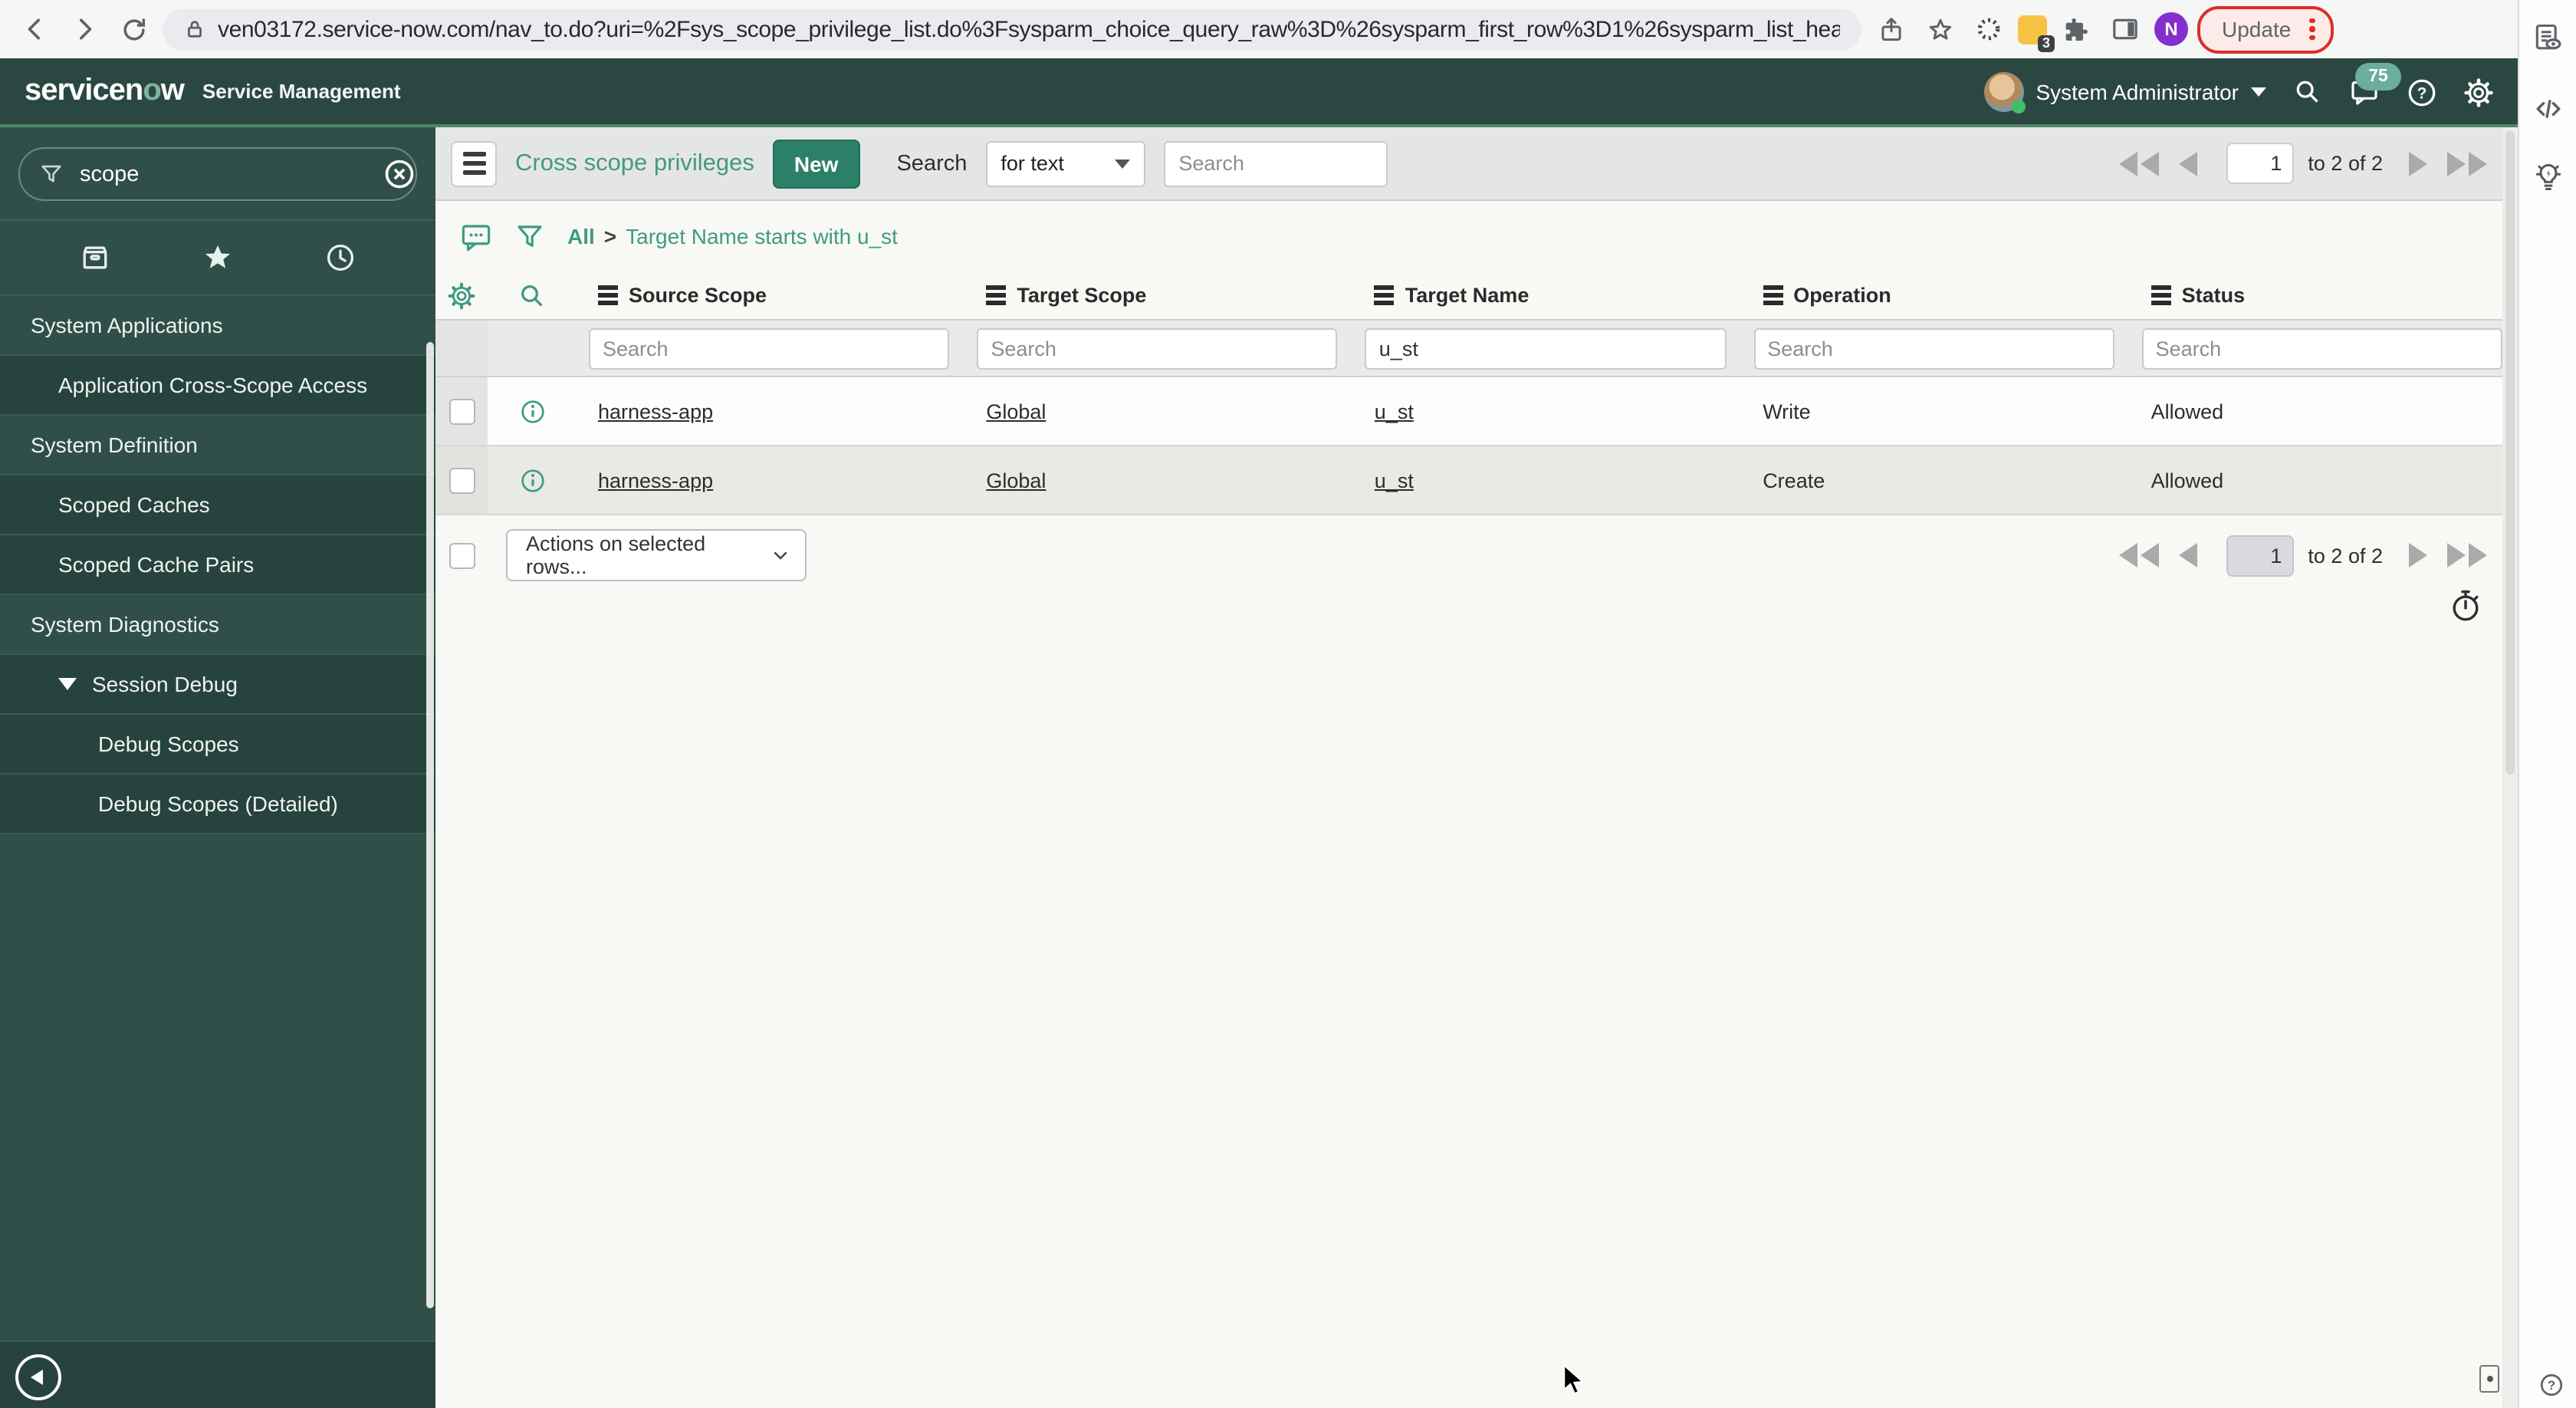  Describe the element at coordinates (2124, 92) in the screenshot. I see `user-menu: System Administrator` at that location.